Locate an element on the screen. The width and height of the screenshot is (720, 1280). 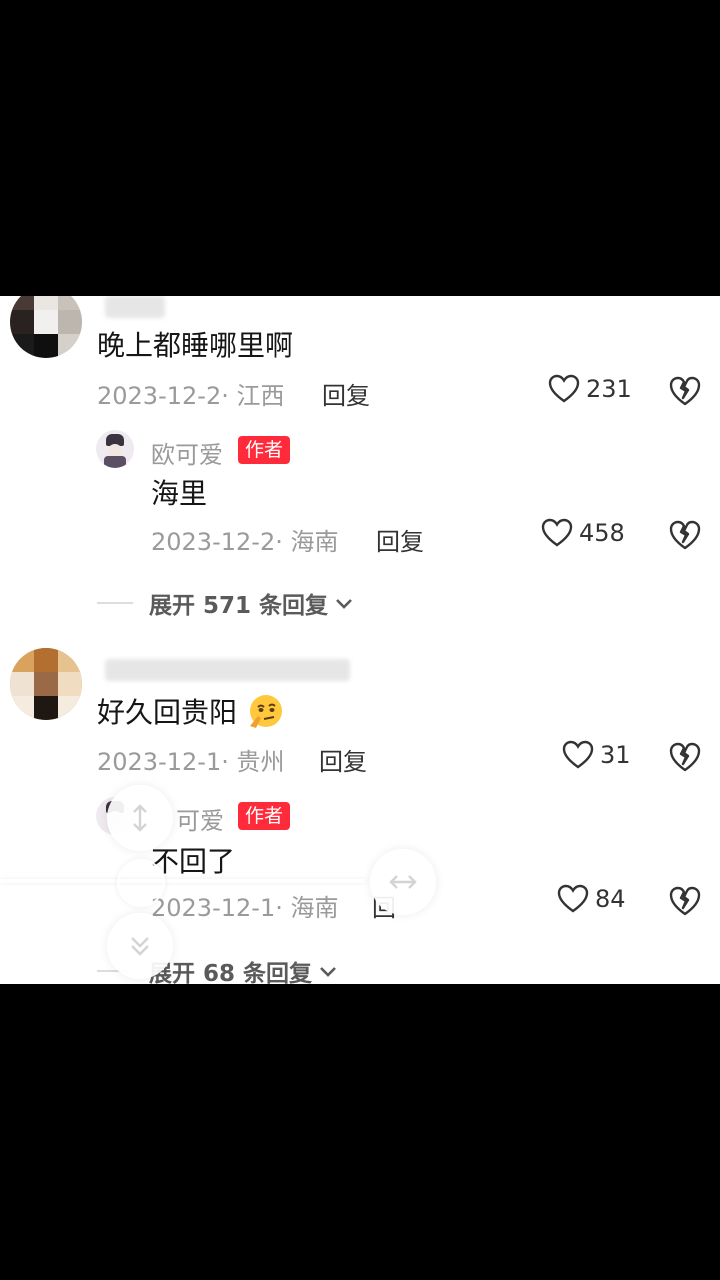
up-down-arrow-icon is located at coordinates (140, 818).